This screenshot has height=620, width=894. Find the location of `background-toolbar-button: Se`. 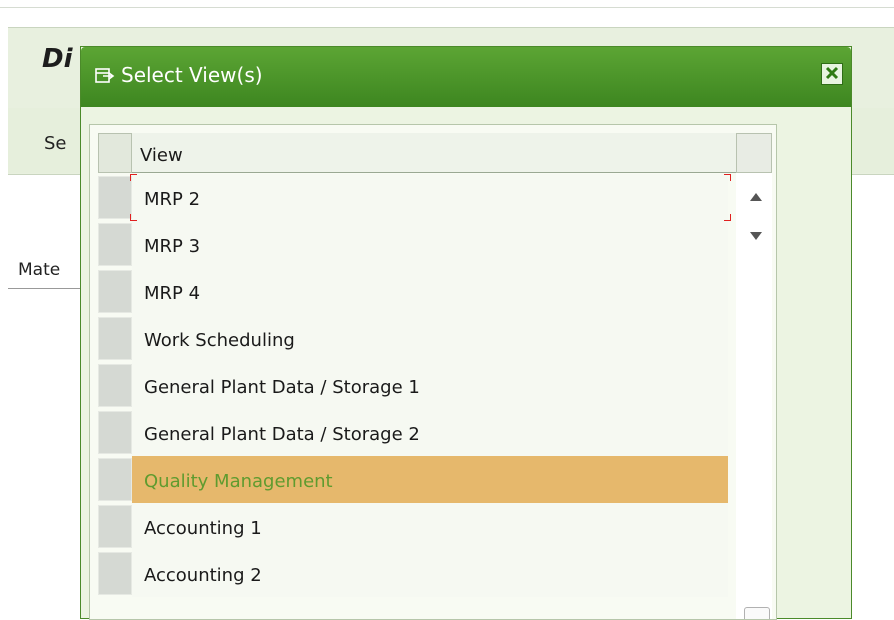

background-toolbar-button: Se is located at coordinates (55, 143).